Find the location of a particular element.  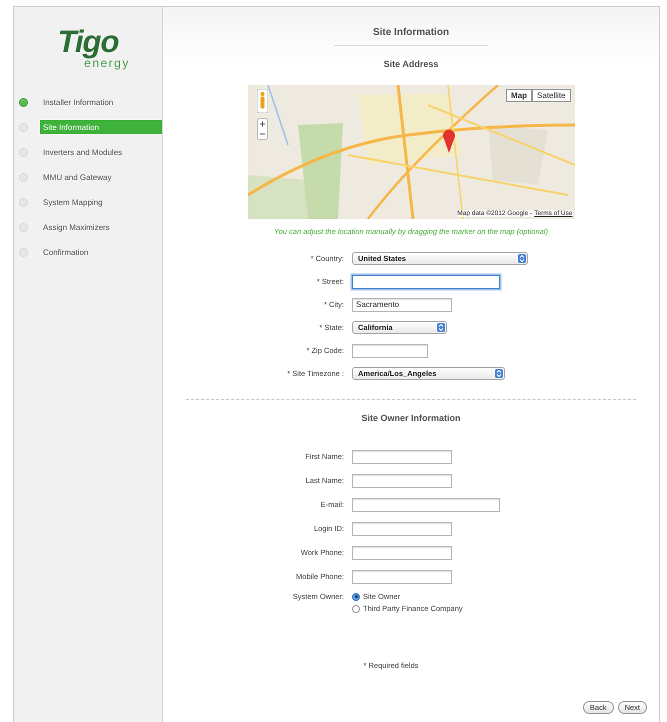

logo-subtitle: energy is located at coordinates (107, 63).